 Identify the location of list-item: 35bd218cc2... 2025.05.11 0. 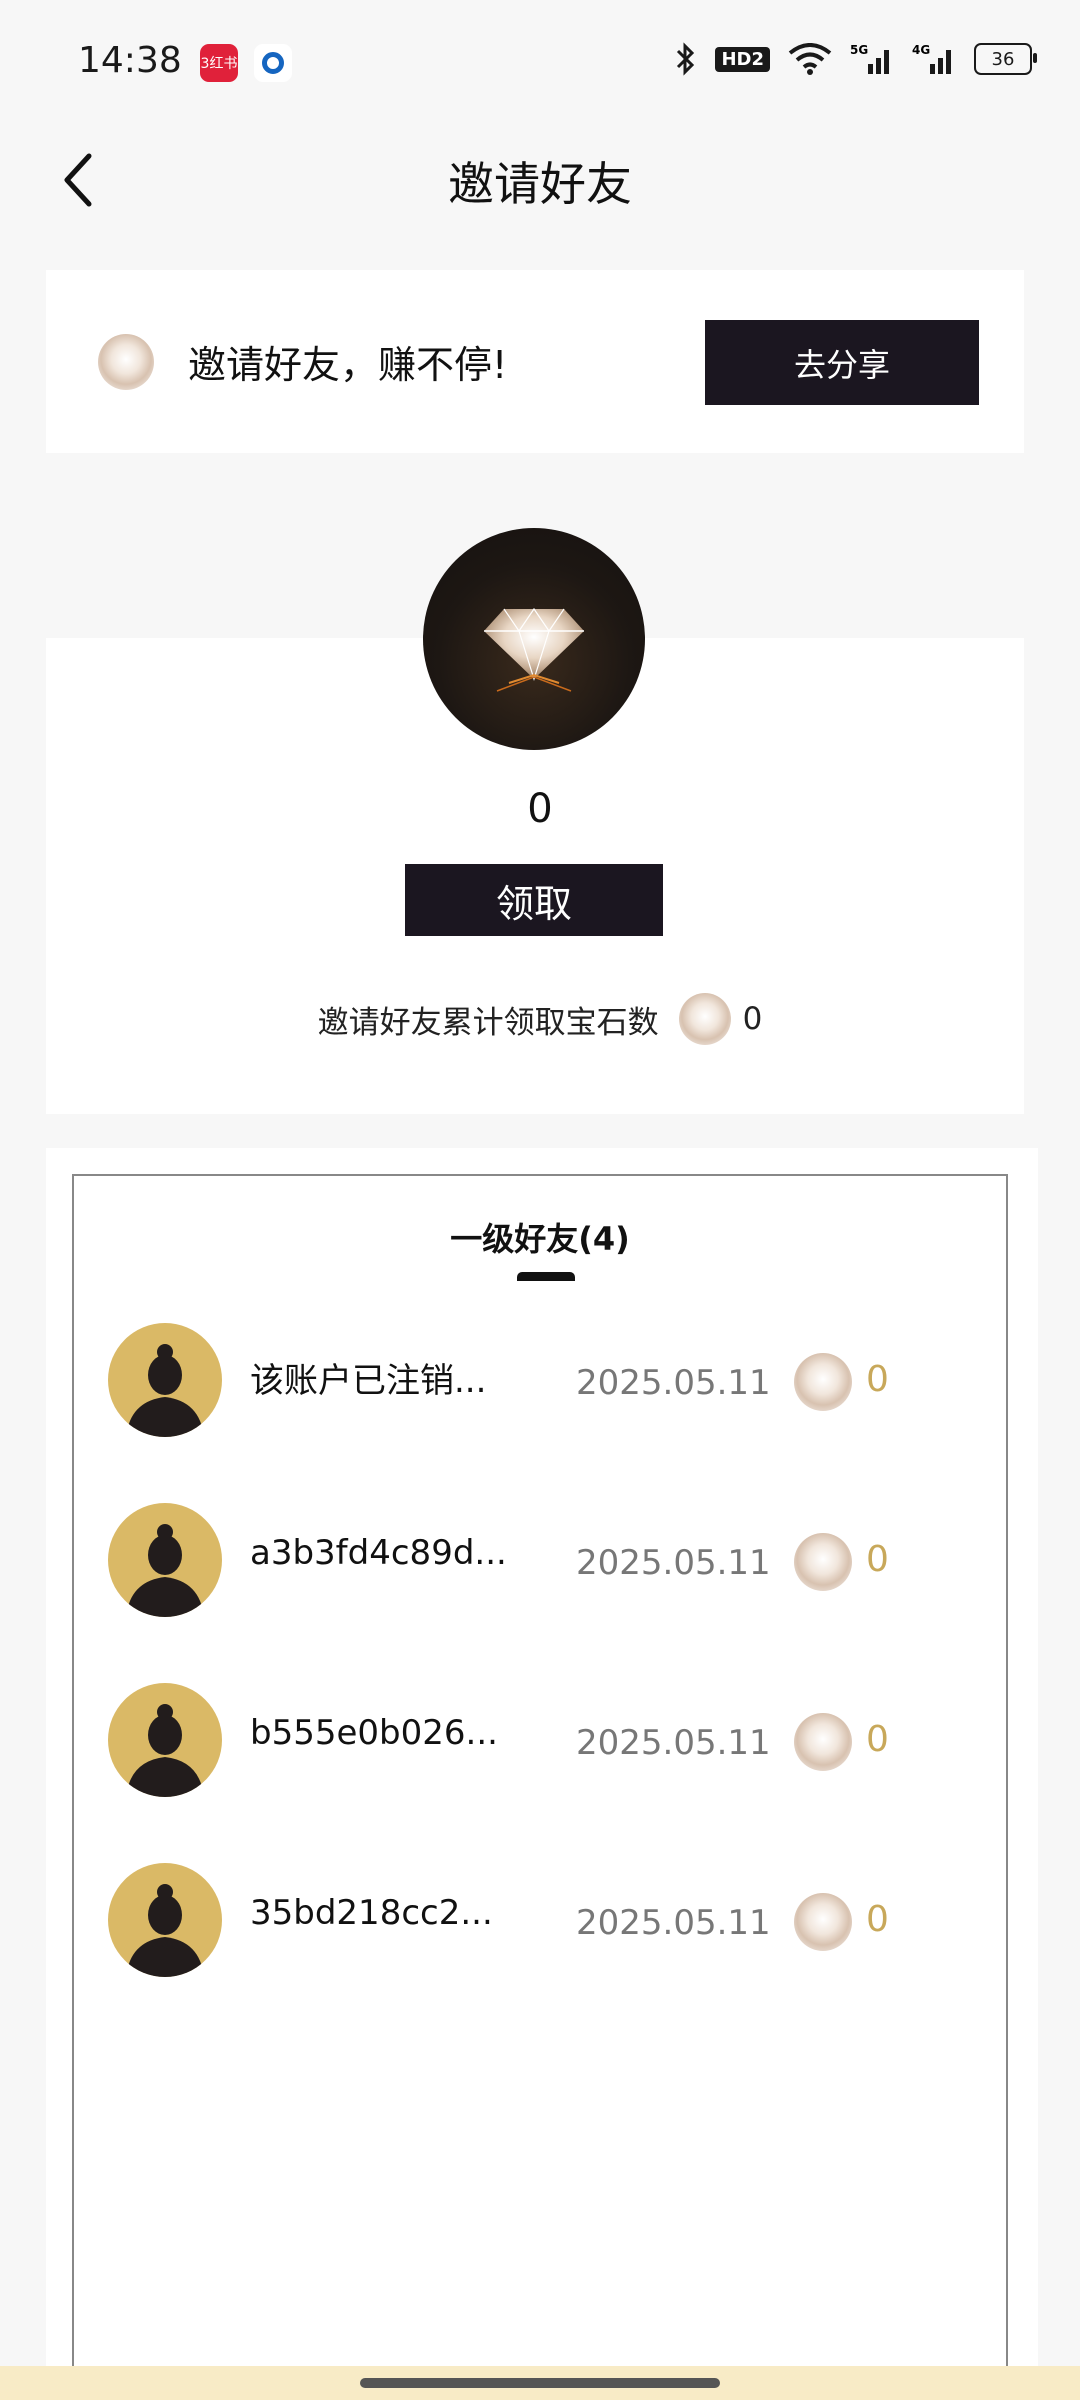
(540, 1923).